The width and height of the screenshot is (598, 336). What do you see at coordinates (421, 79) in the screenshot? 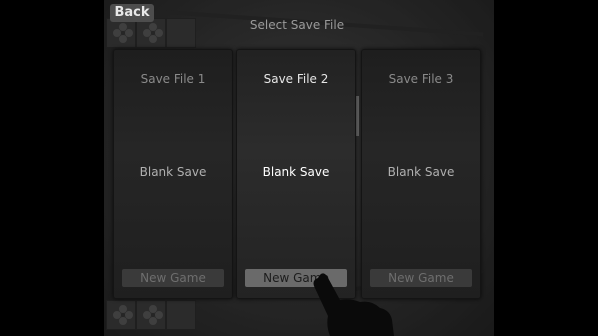
I see `slot-name: Save File 3` at bounding box center [421, 79].